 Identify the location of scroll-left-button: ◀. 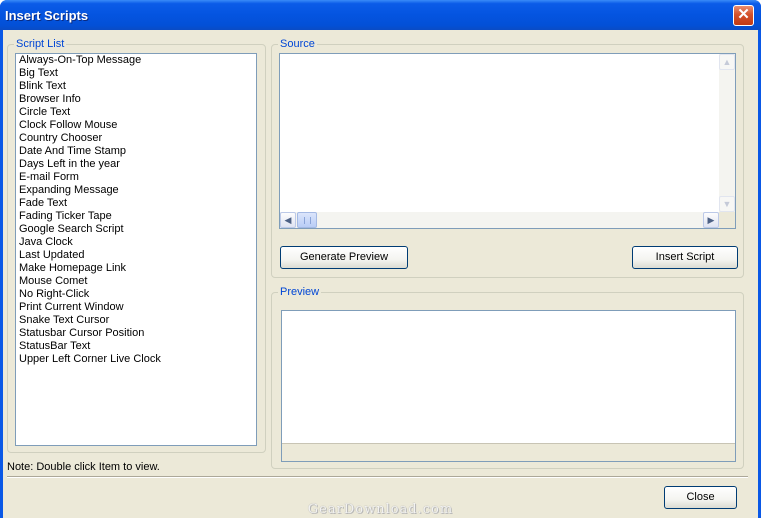
(288, 220).